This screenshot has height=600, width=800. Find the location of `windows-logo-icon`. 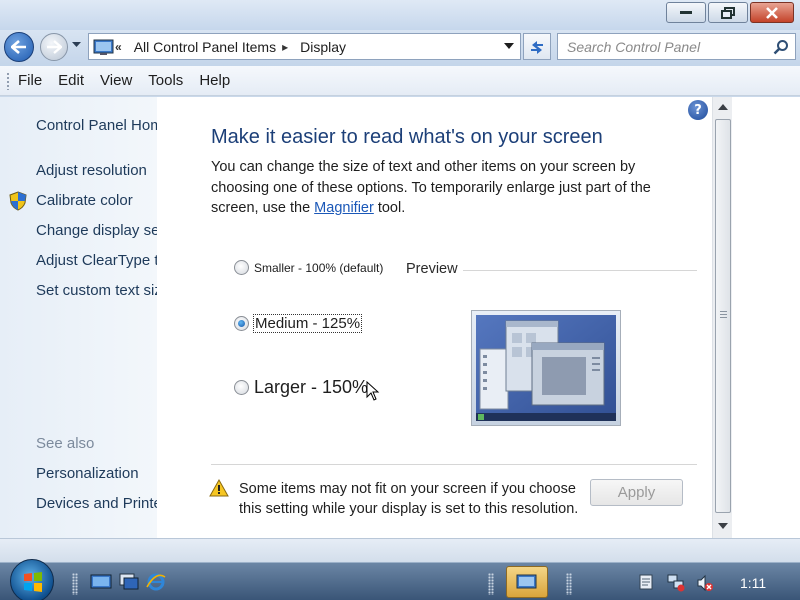

windows-logo-icon is located at coordinates (33, 582).